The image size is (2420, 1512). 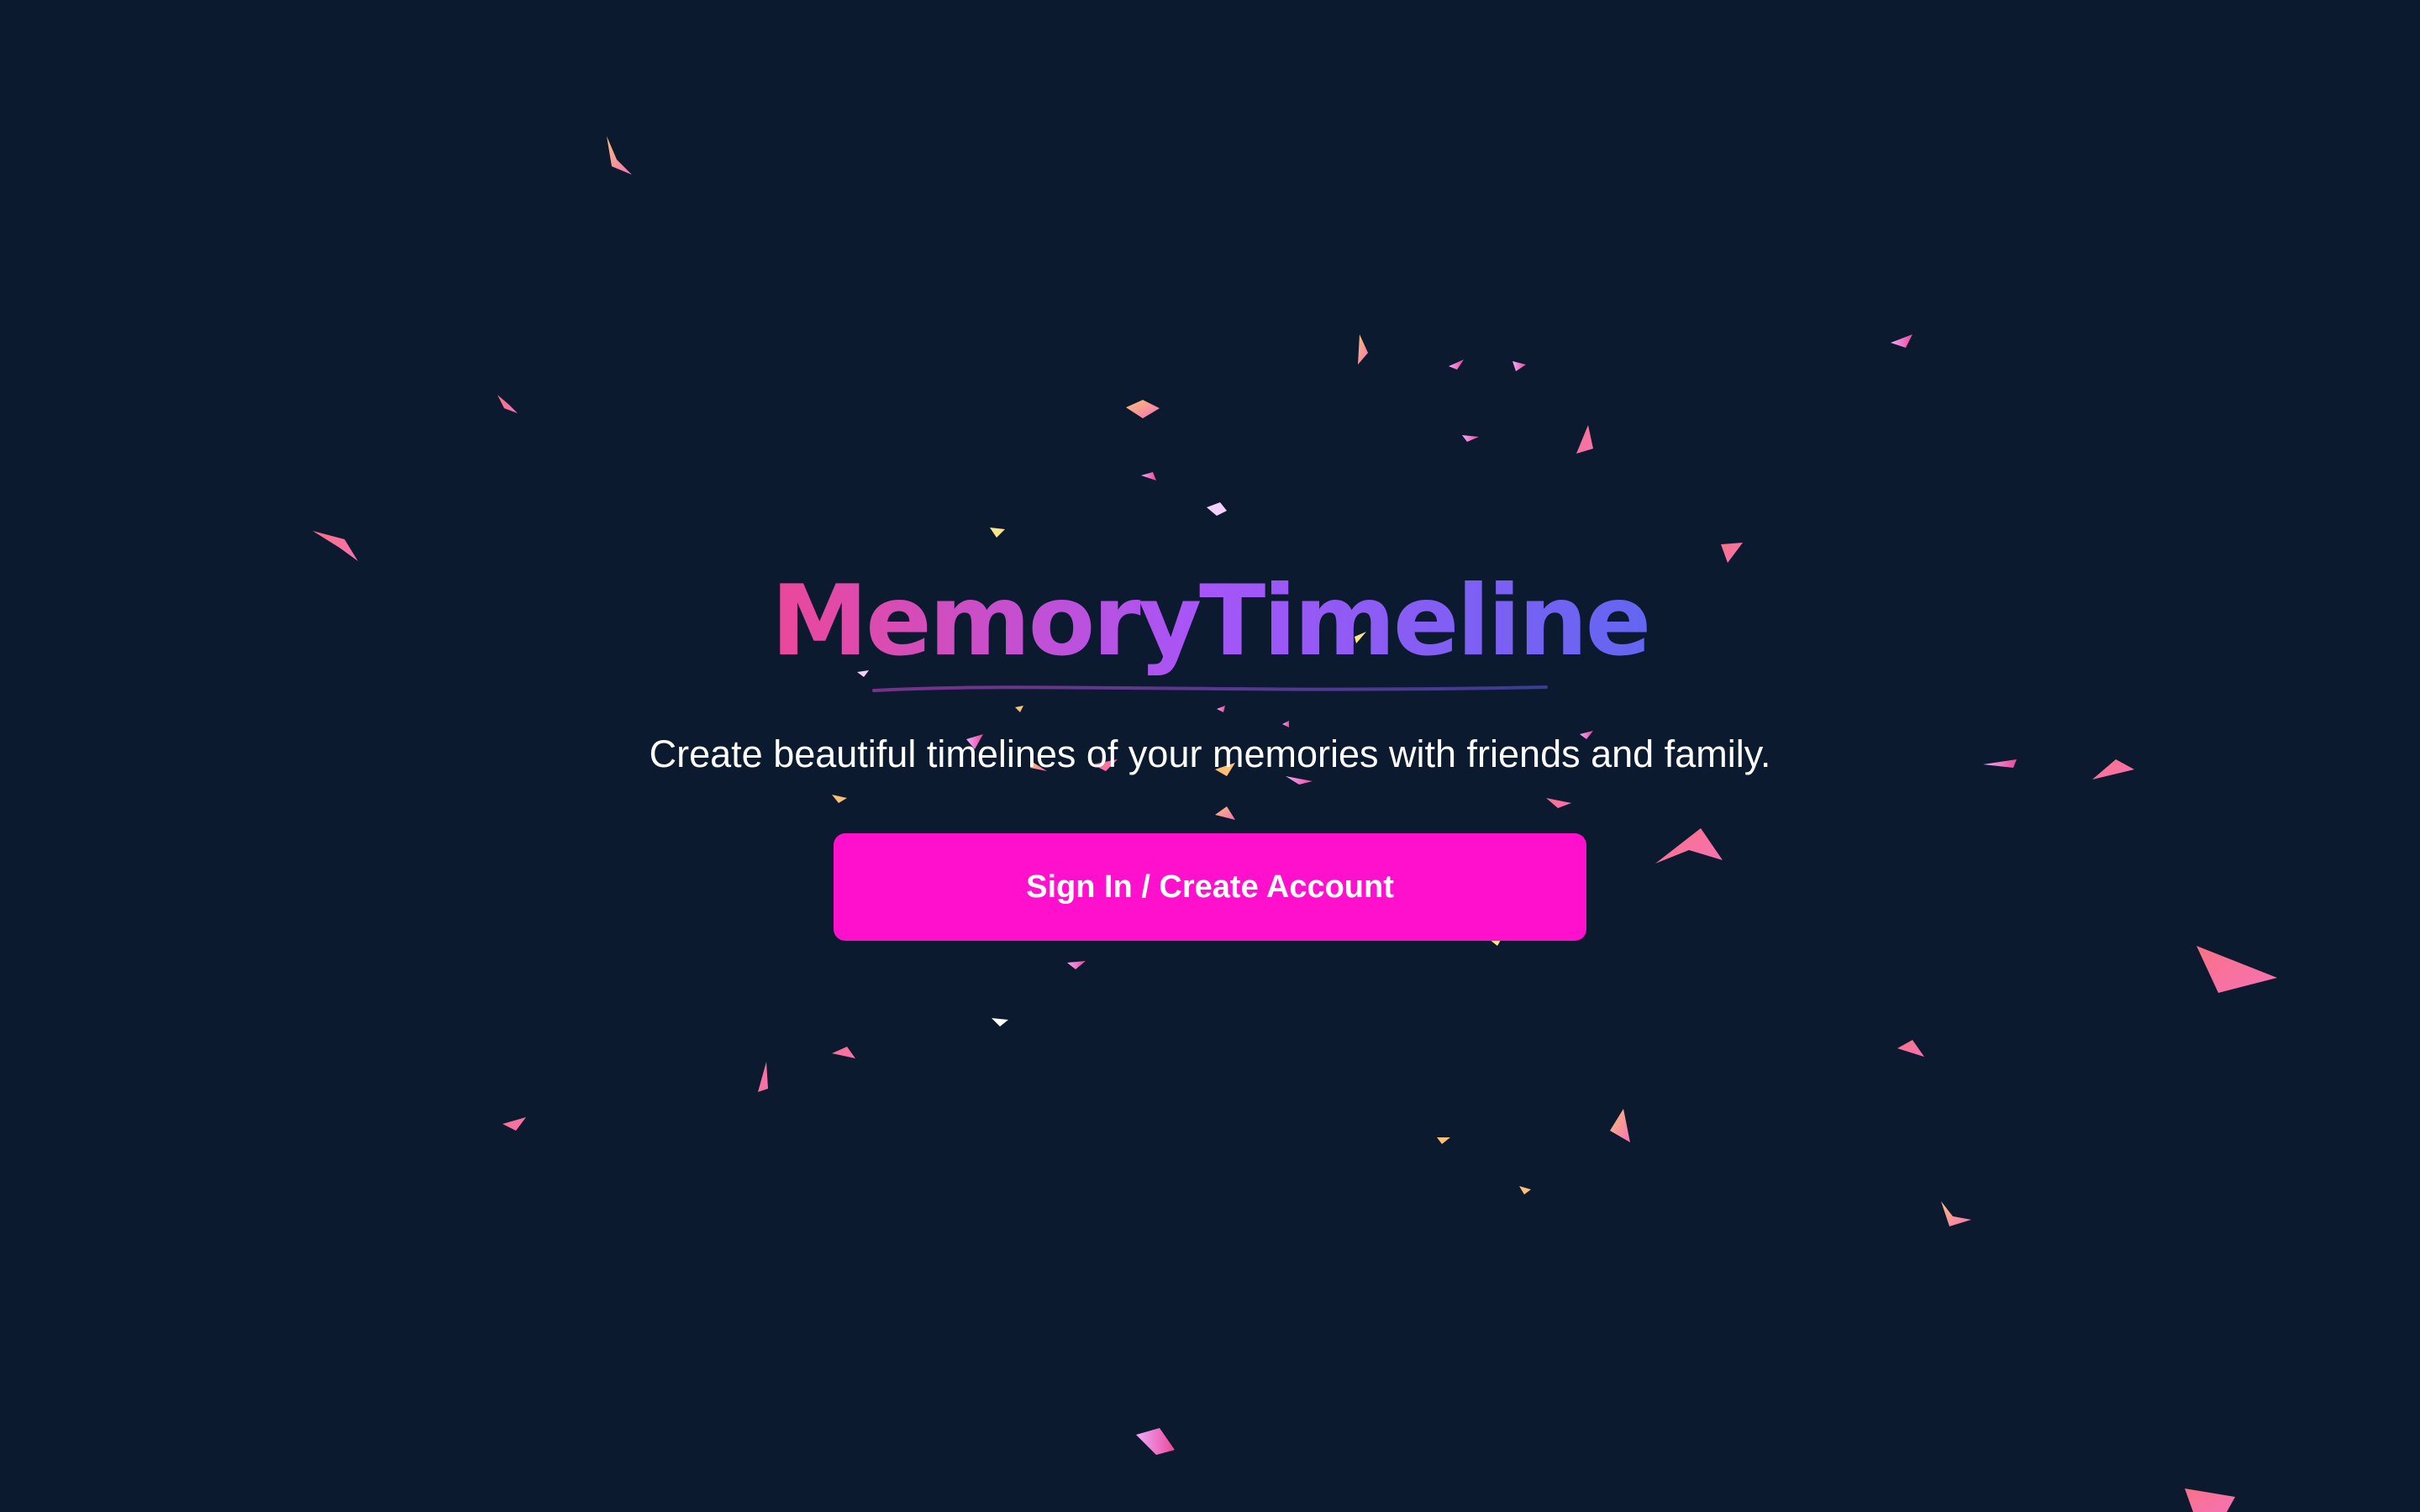 I want to click on app-title: MemoryTimeline, so click(x=1211, y=621).